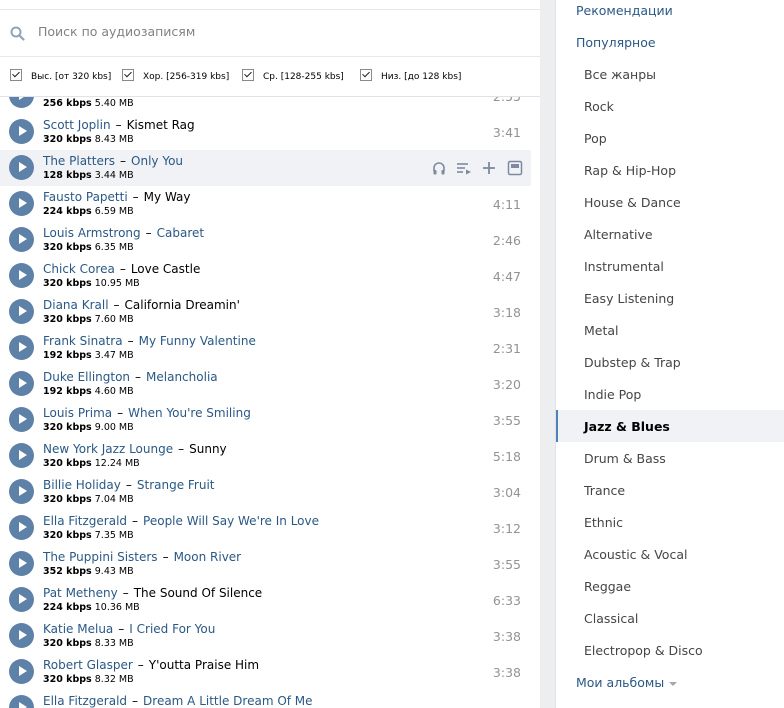 The height and width of the screenshot is (708, 784). Describe the element at coordinates (670, 586) in the screenshot. I see `sidebar-genre-item: Reggae` at that location.